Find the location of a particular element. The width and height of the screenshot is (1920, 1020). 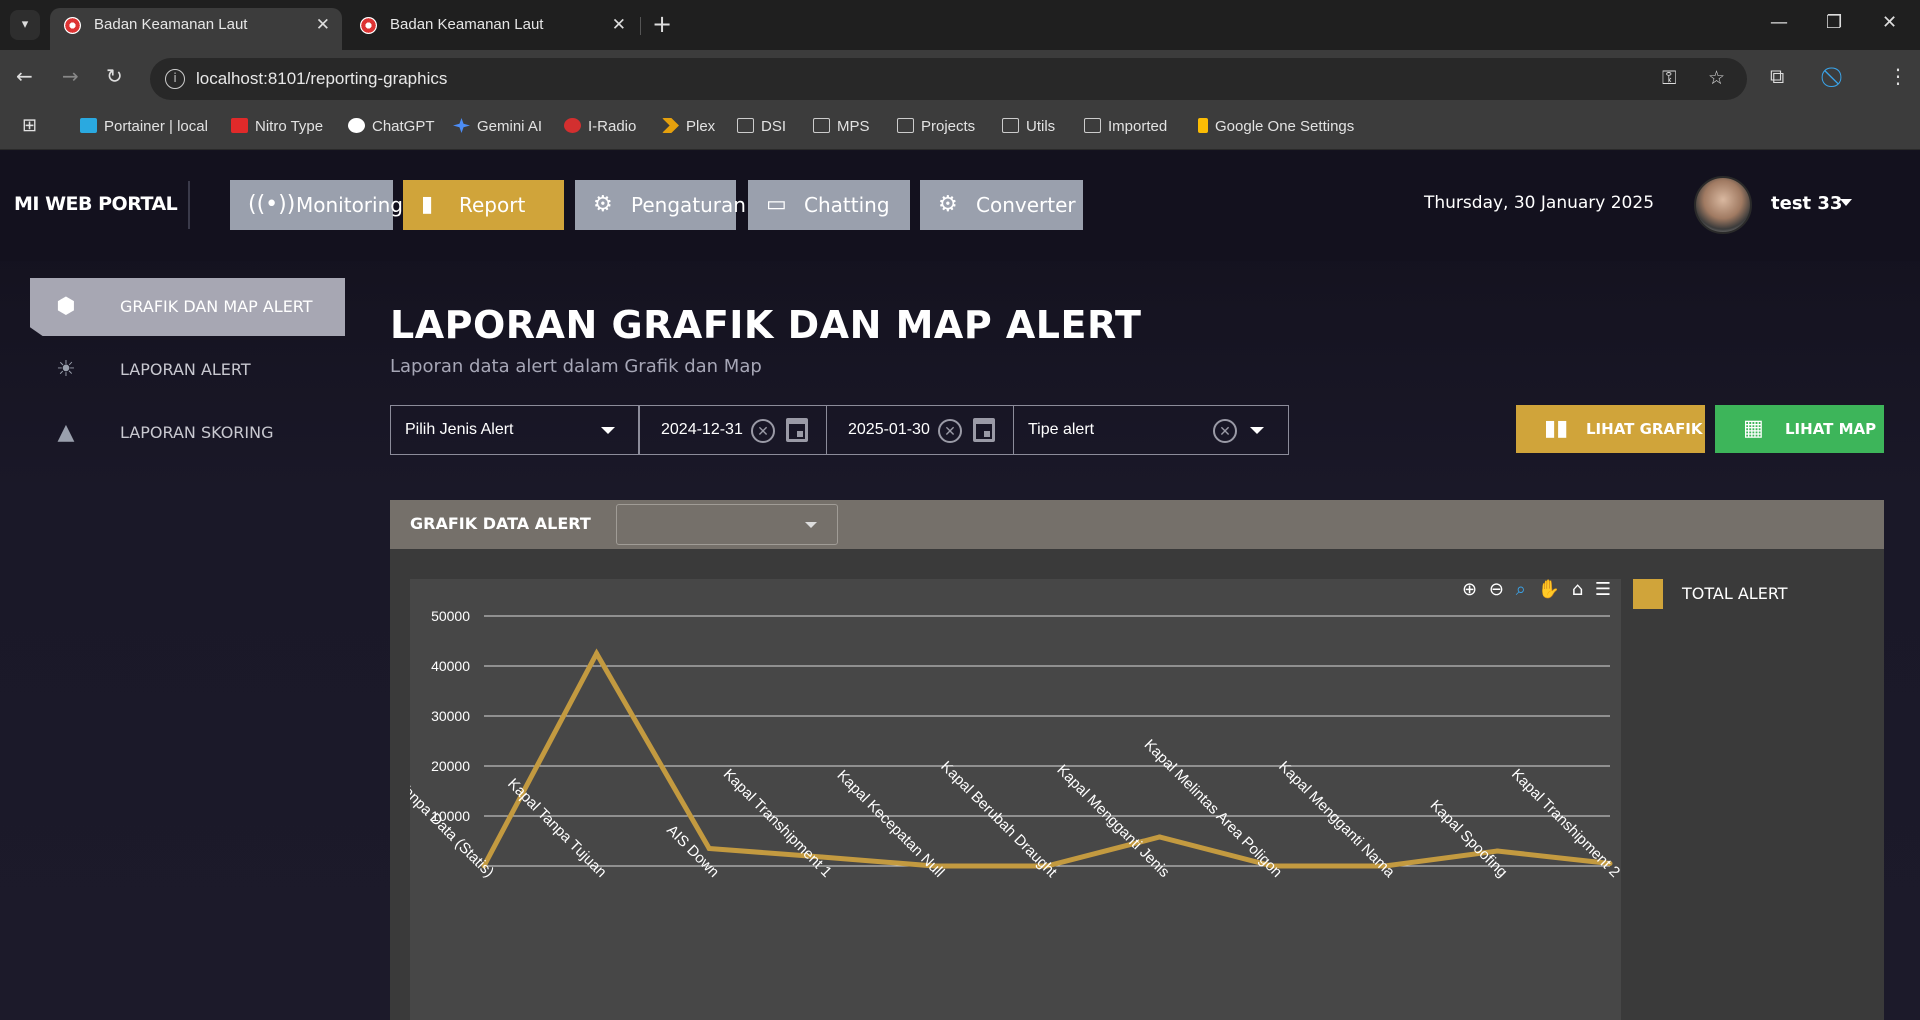

chrome-menu-icon: ⋮ is located at coordinates (1898, 76).